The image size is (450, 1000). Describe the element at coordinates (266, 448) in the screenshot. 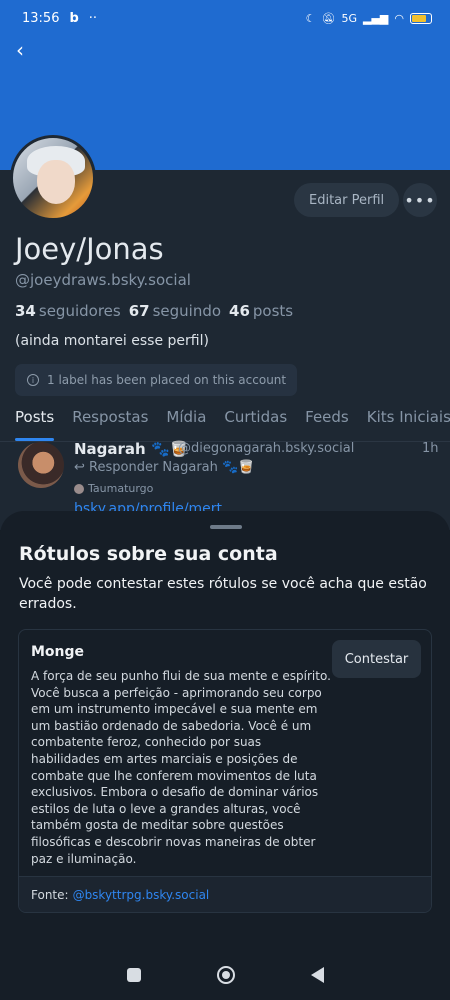

I see `post-author-handle: @diegonagarah.bsky.social` at that location.